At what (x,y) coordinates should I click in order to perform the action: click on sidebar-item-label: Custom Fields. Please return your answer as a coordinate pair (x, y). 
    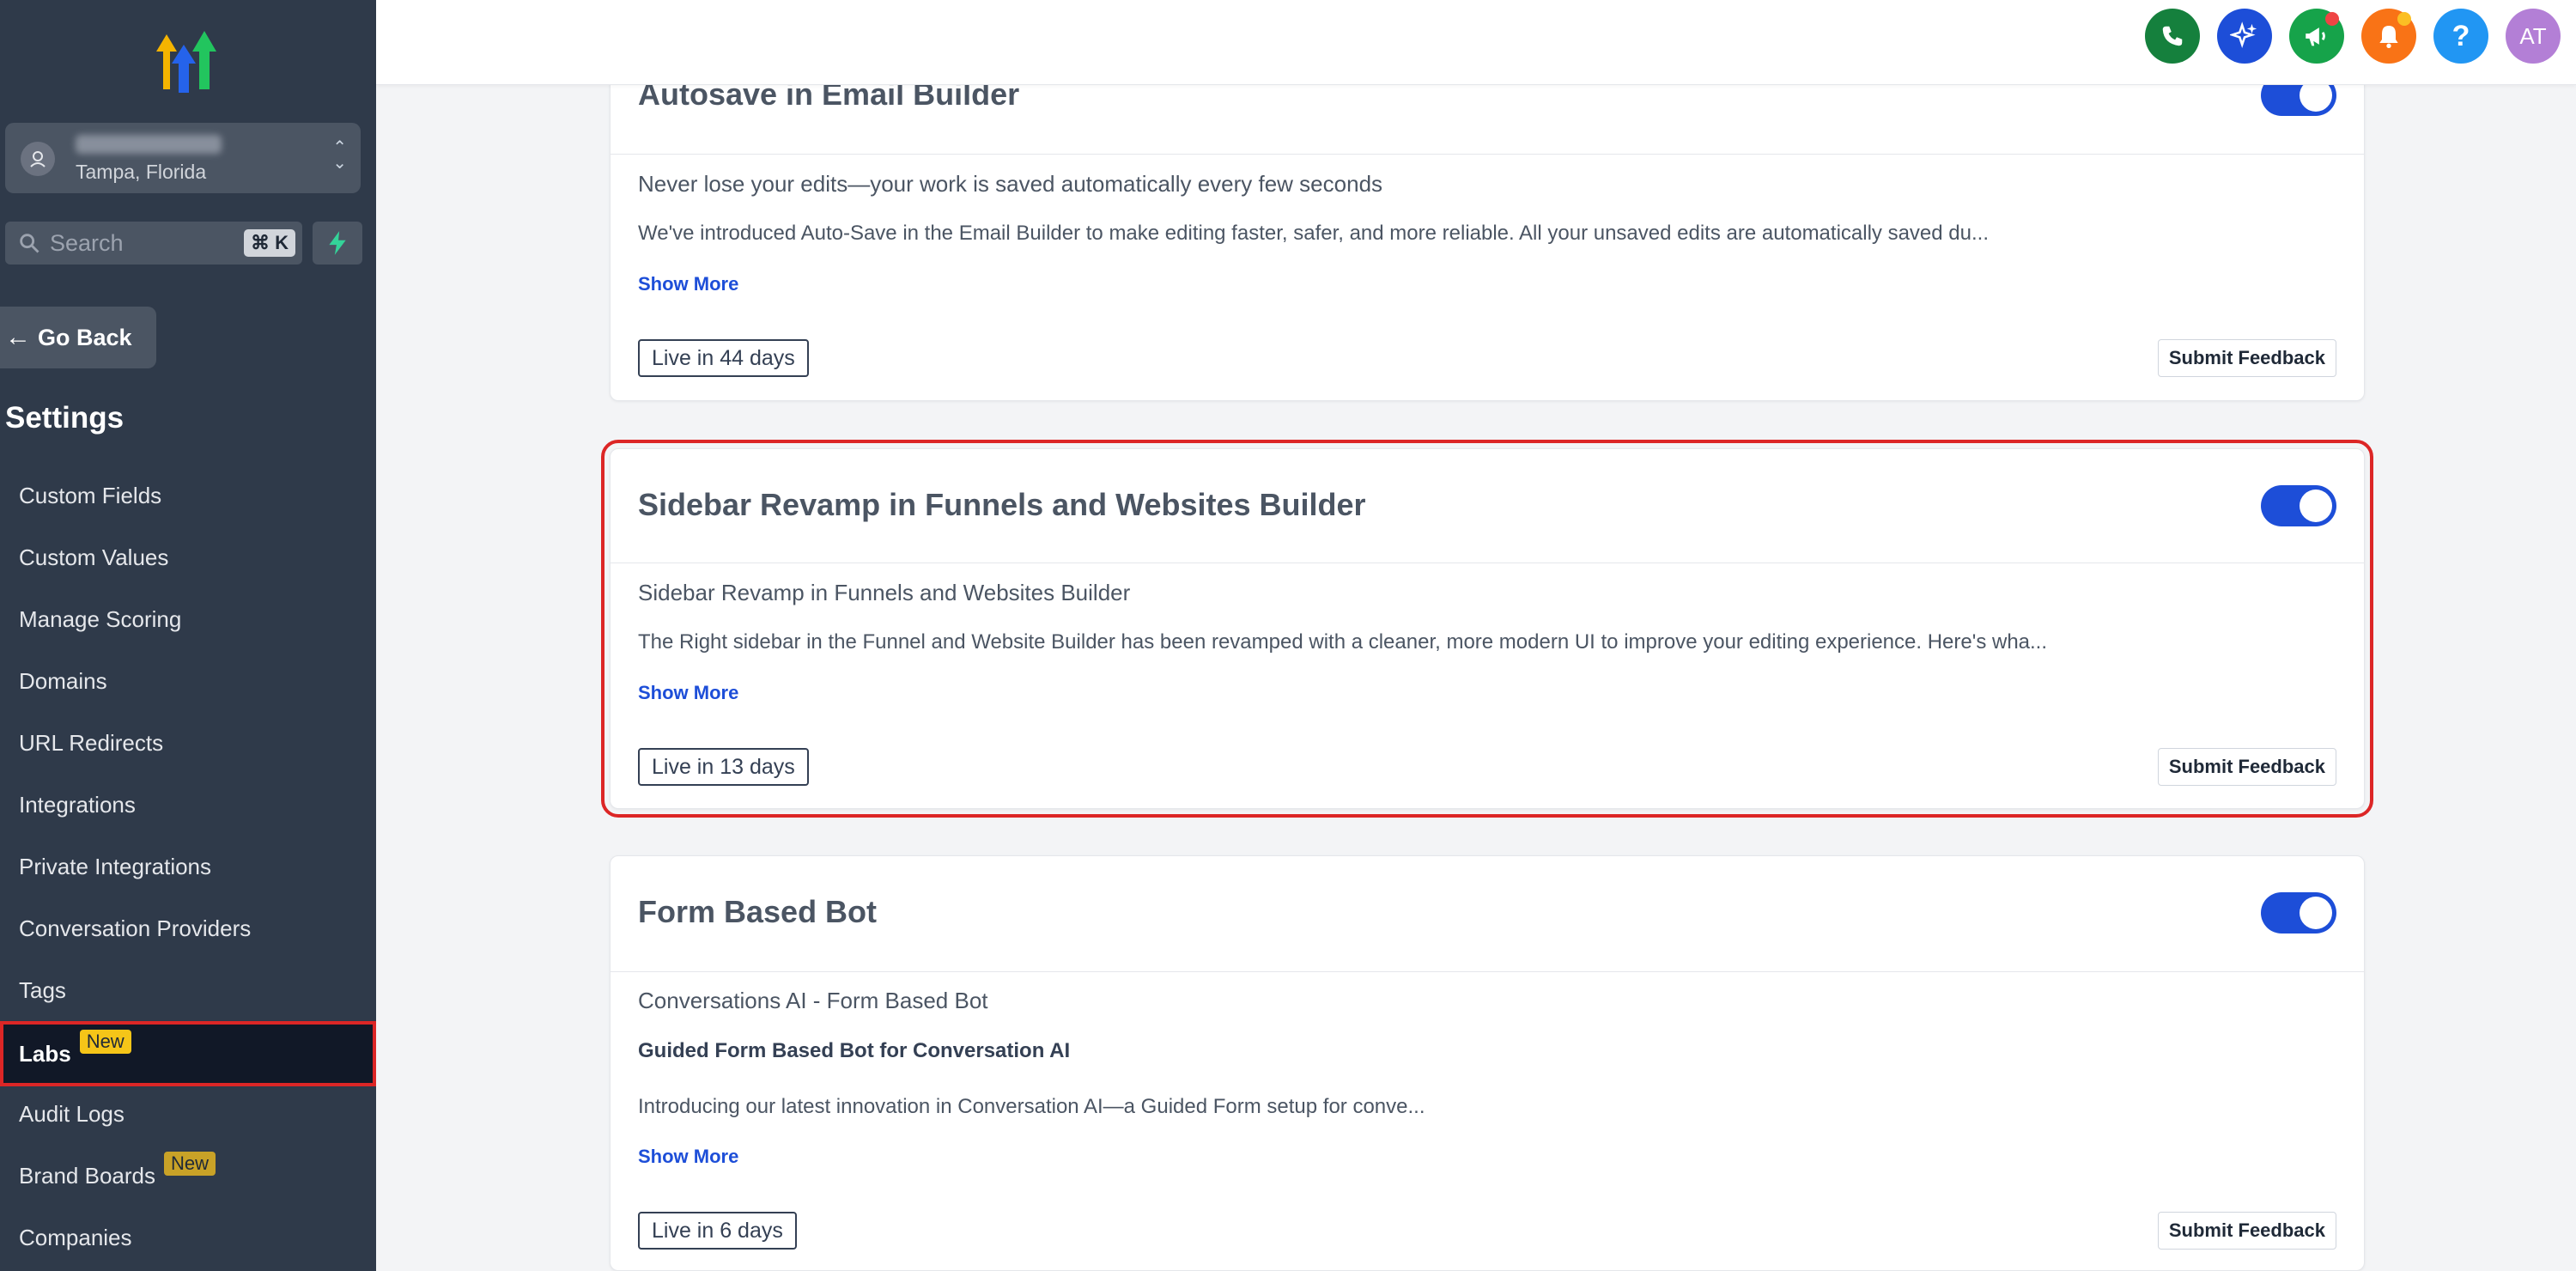
    Looking at the image, I should click on (90, 495).